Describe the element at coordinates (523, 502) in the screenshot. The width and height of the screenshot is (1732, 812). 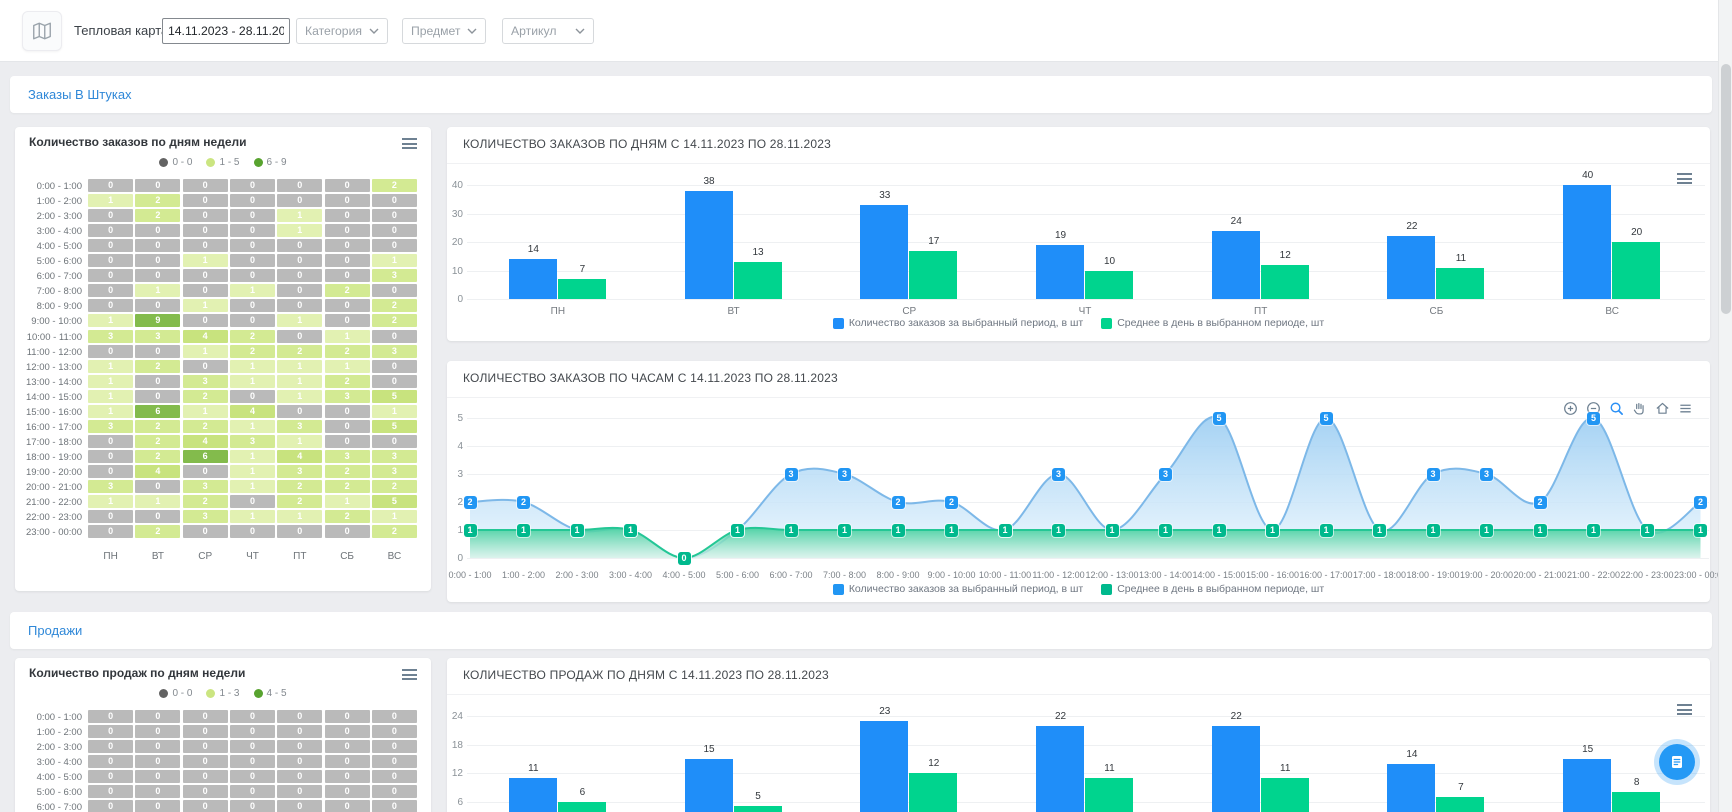
I see `point-value-label: 2` at that location.